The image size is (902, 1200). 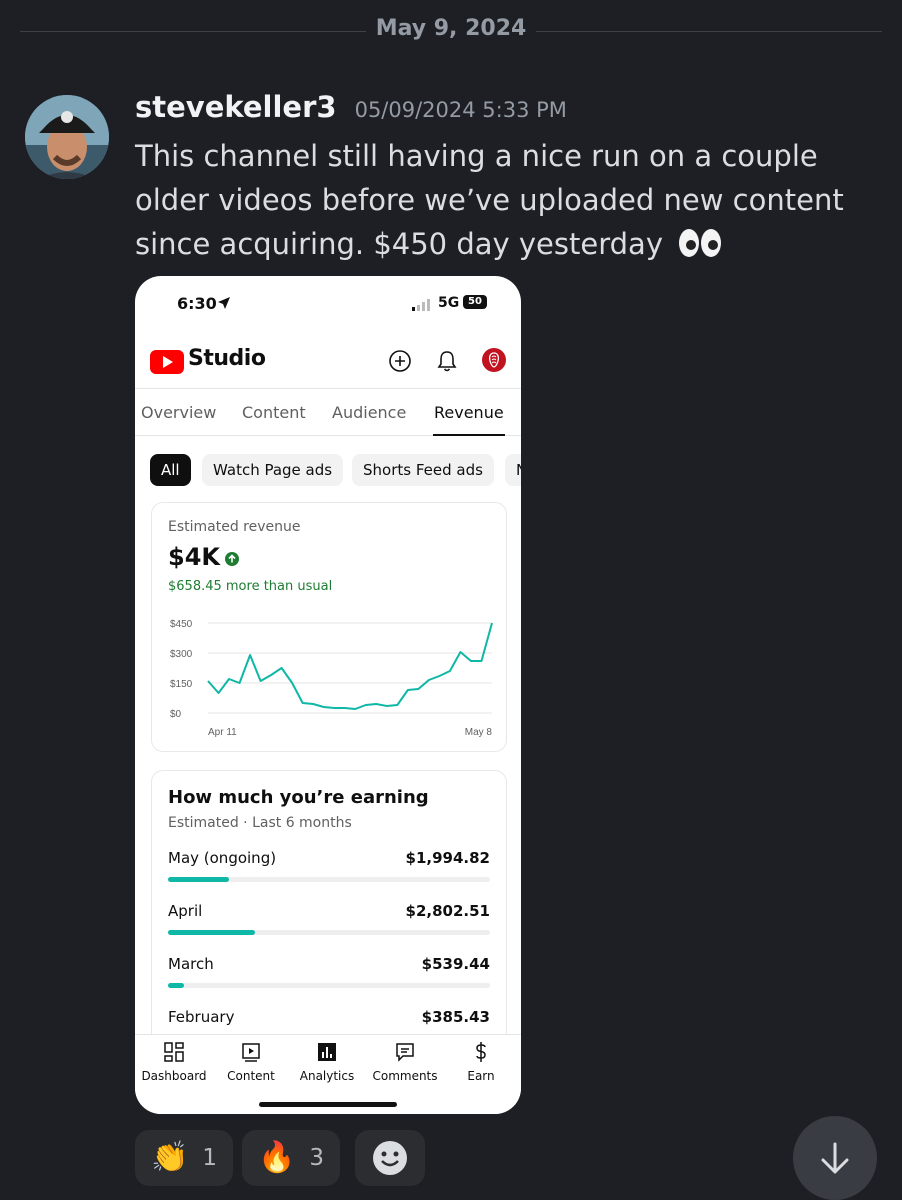 What do you see at coordinates (481, 1076) in the screenshot?
I see `nav-label: Earn` at bounding box center [481, 1076].